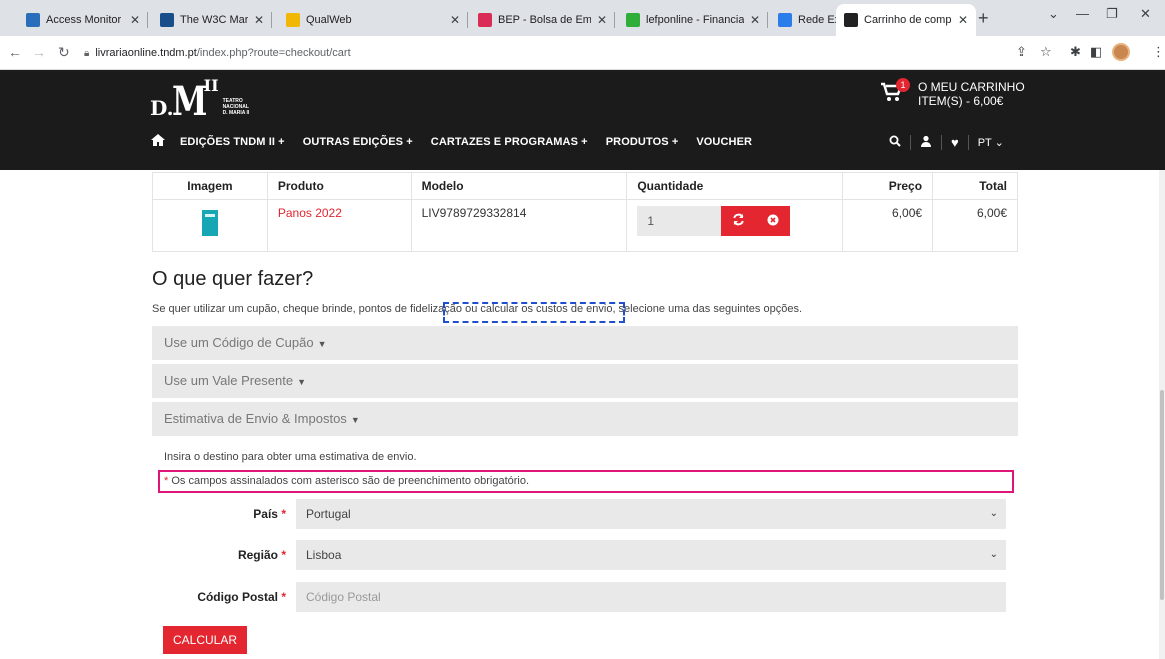 The width and height of the screenshot is (1165, 659). I want to click on accordion-gift-voucher: Use um Vale Presente ▼, so click(585, 381).